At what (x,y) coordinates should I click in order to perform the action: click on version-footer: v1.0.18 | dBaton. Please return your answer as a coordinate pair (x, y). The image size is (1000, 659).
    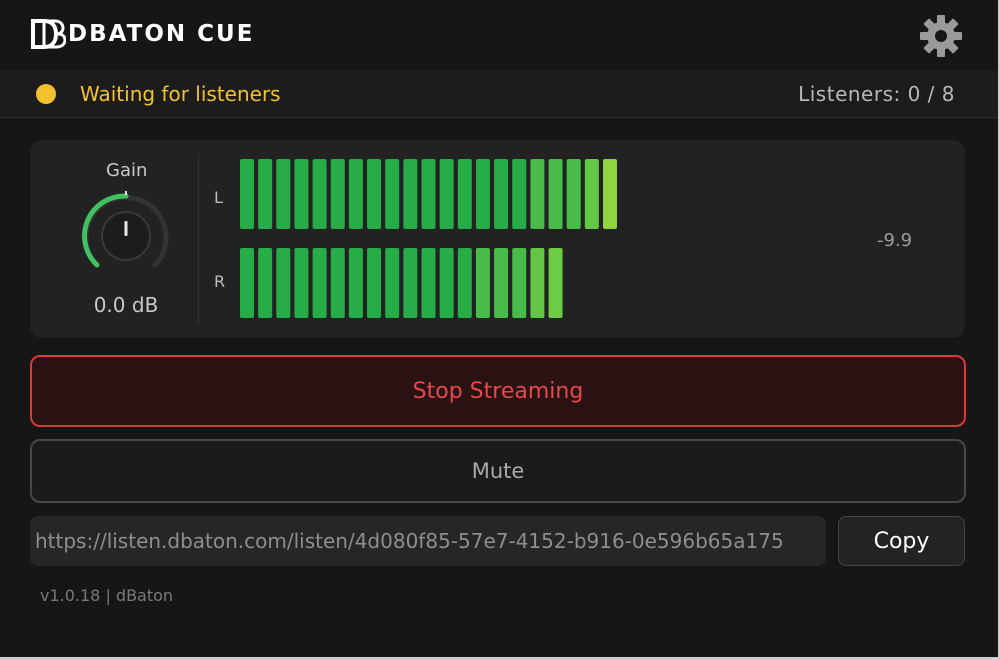
    Looking at the image, I should click on (107, 595).